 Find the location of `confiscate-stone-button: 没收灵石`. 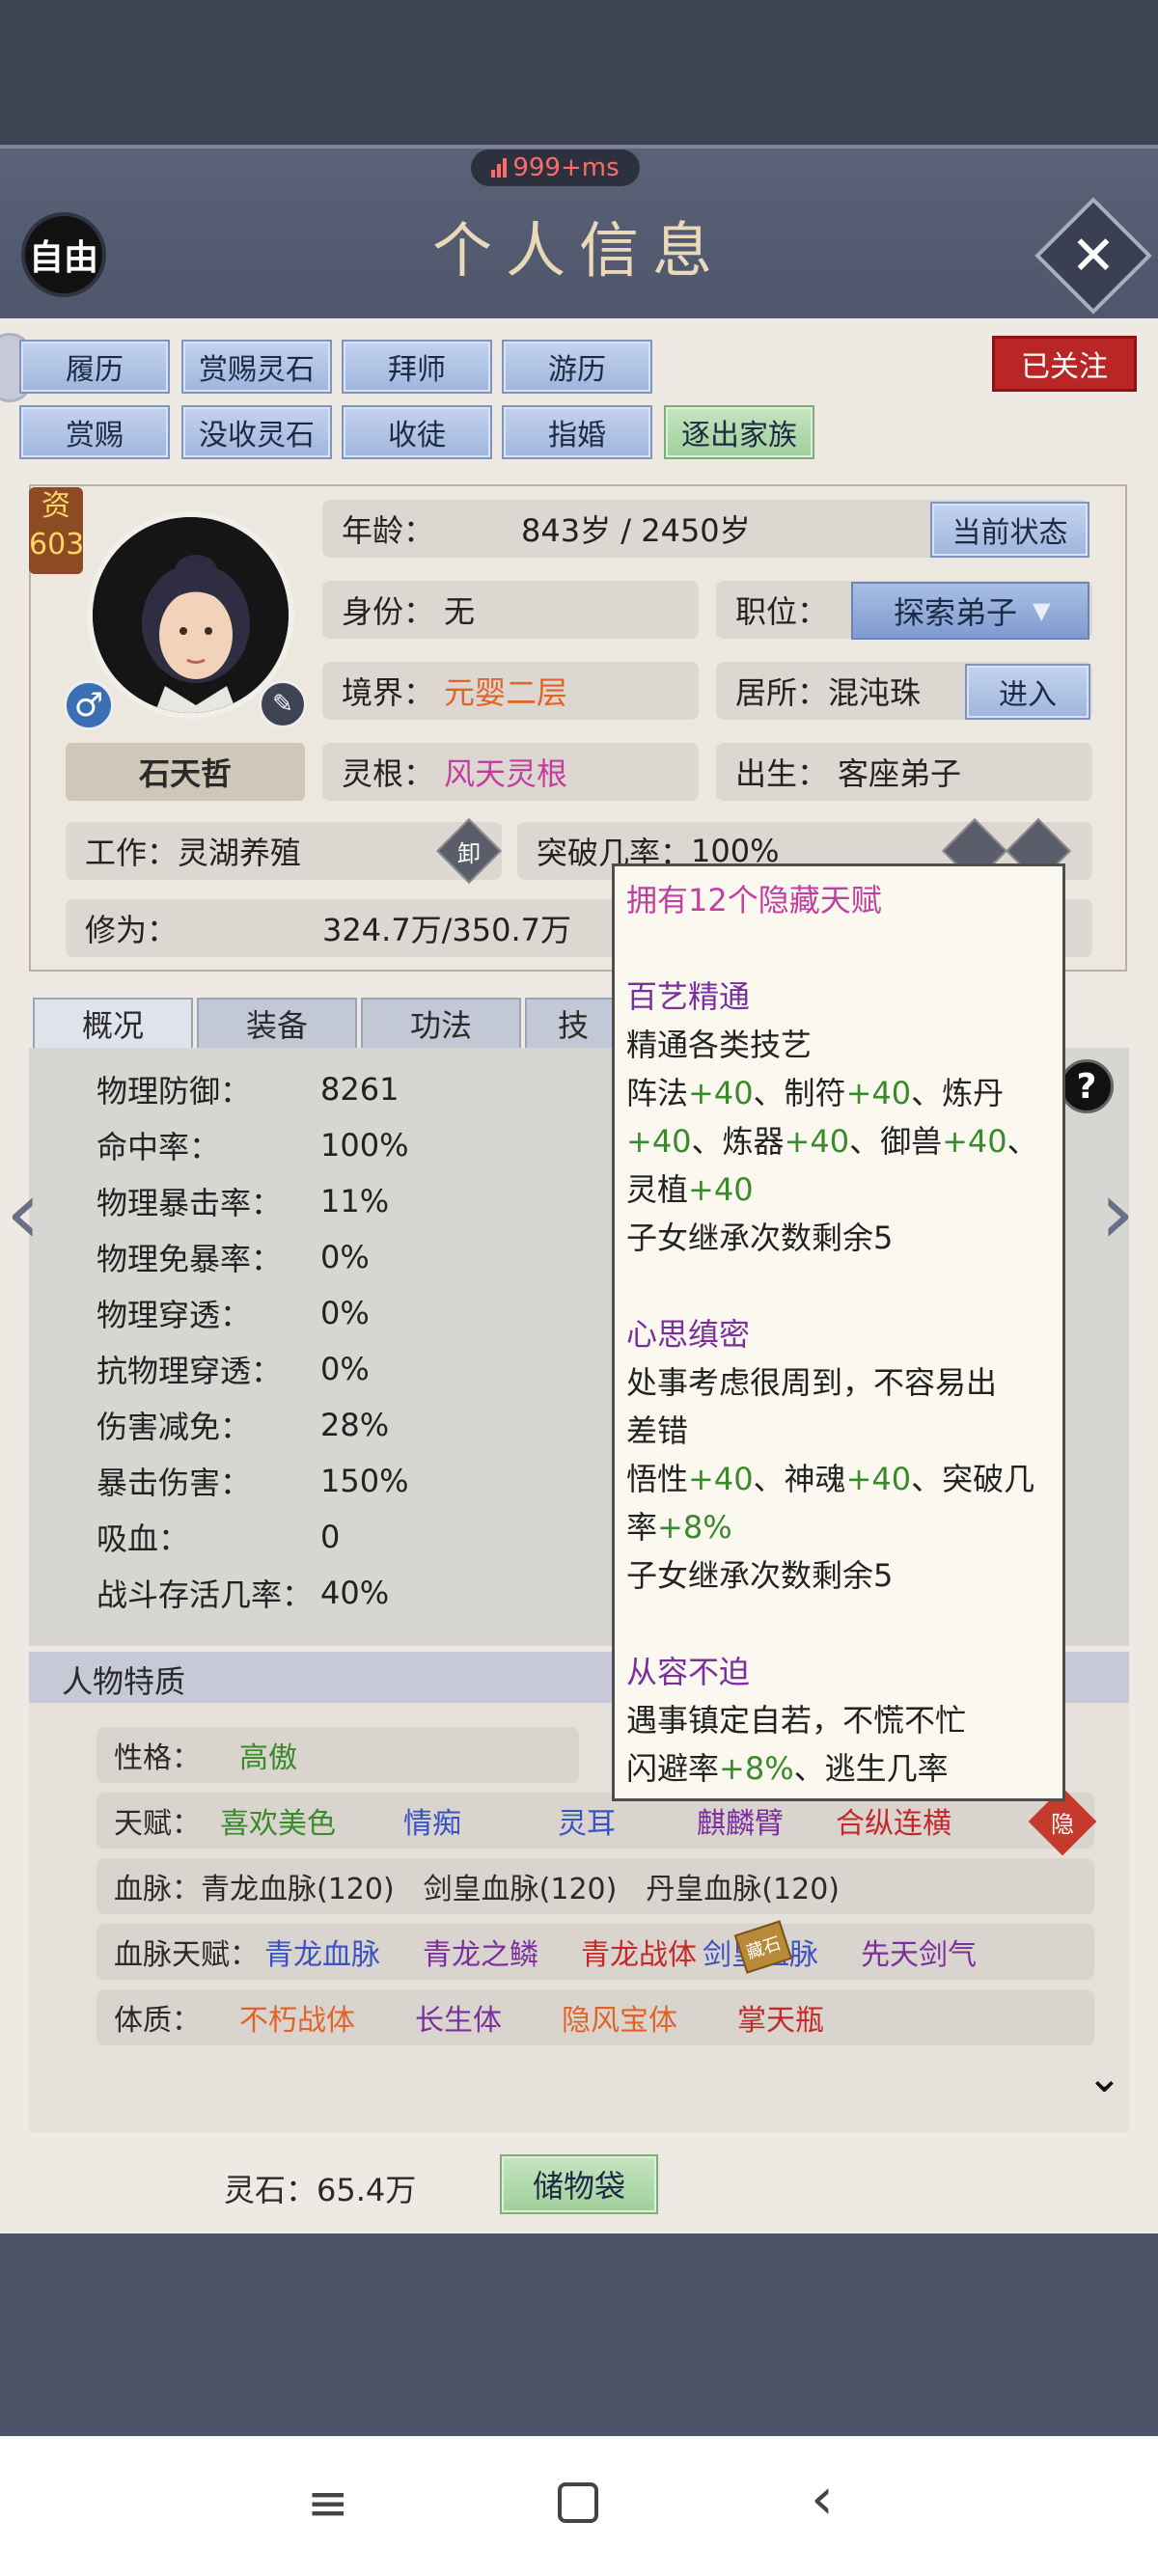

confiscate-stone-button: 没收灵石 is located at coordinates (256, 432).